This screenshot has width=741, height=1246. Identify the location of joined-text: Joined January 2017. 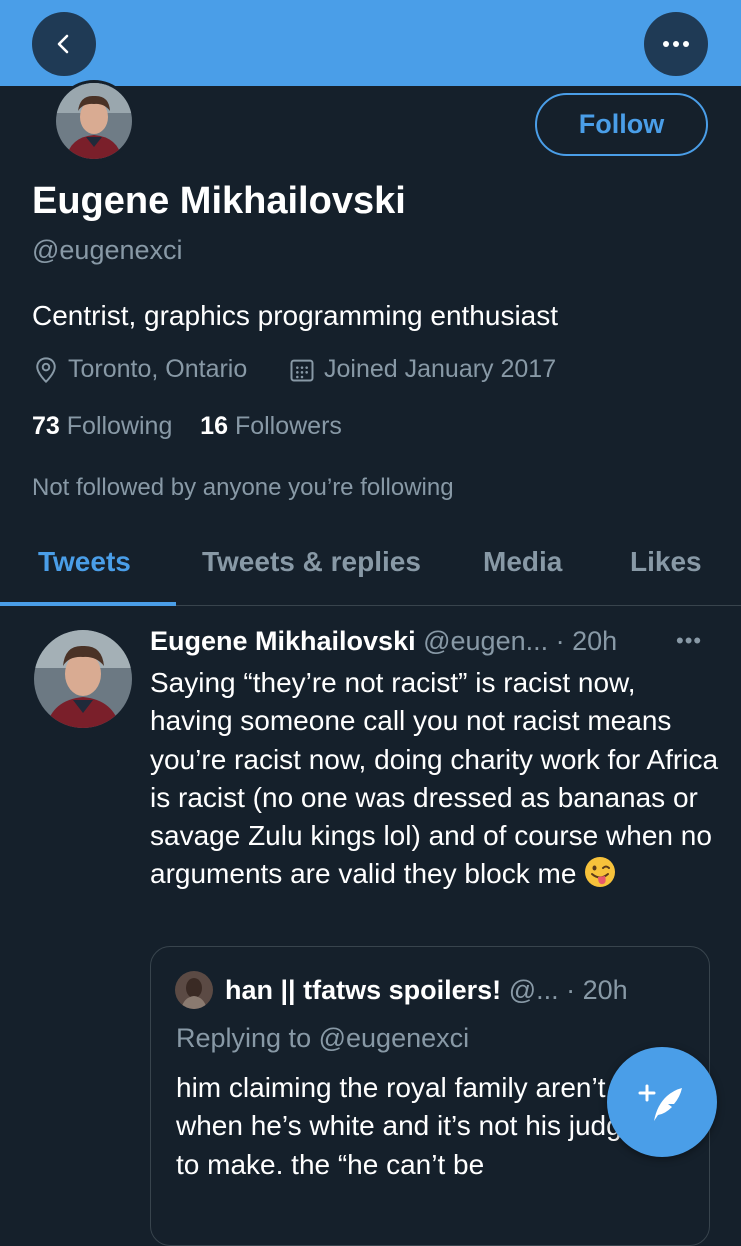
(440, 369).